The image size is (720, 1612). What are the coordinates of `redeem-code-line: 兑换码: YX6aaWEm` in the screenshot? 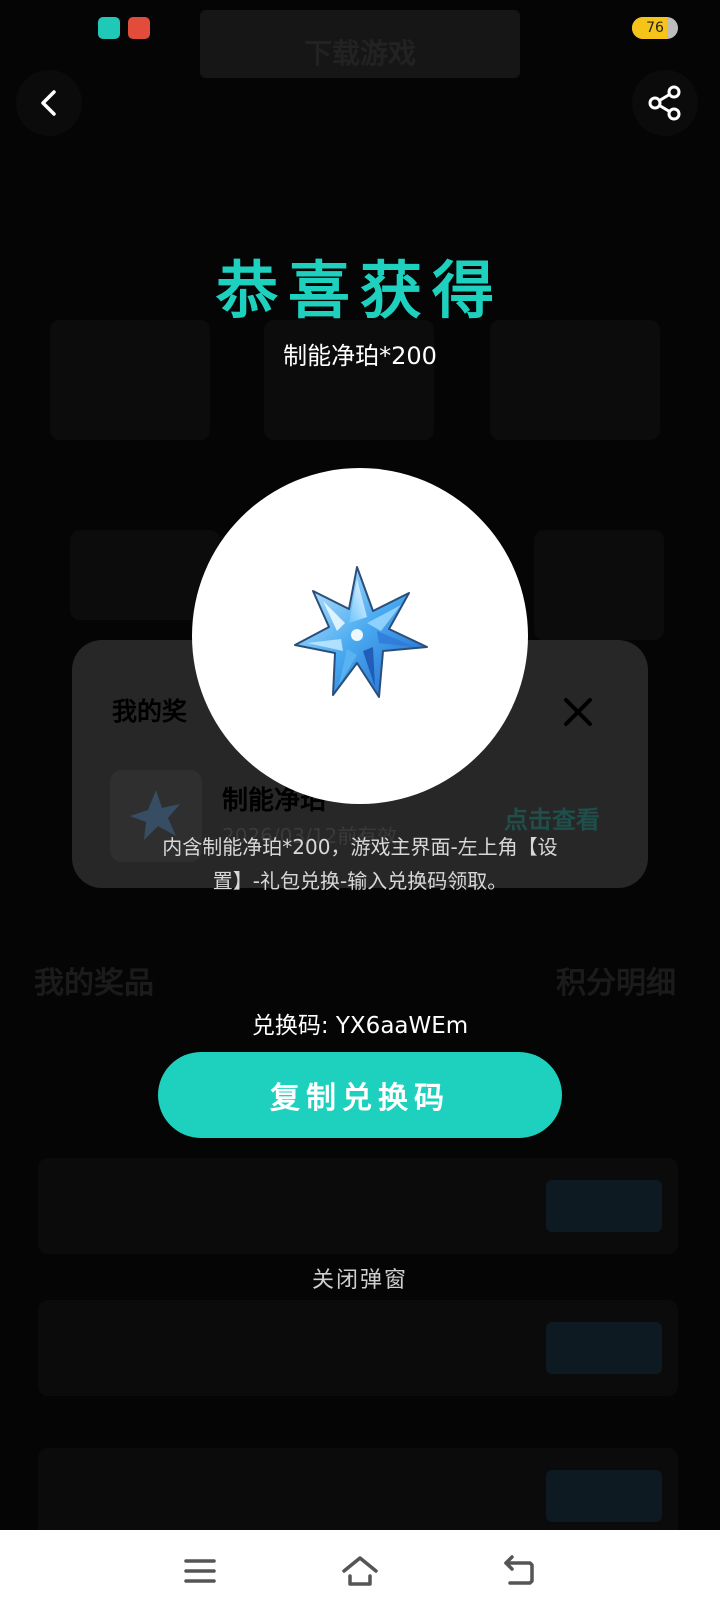 It's located at (360, 1023).